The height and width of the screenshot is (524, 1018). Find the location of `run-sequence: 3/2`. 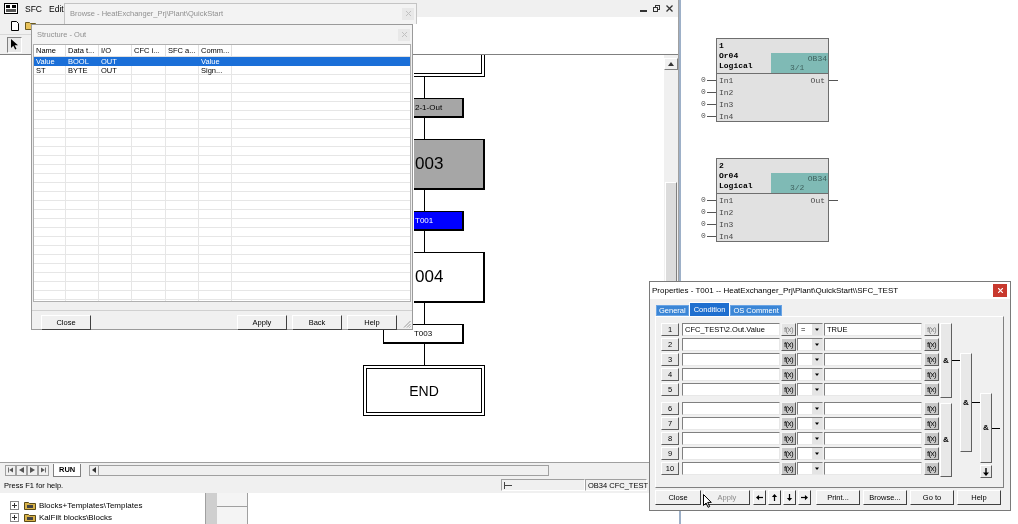

run-sequence: 3/2 is located at coordinates (798, 187).